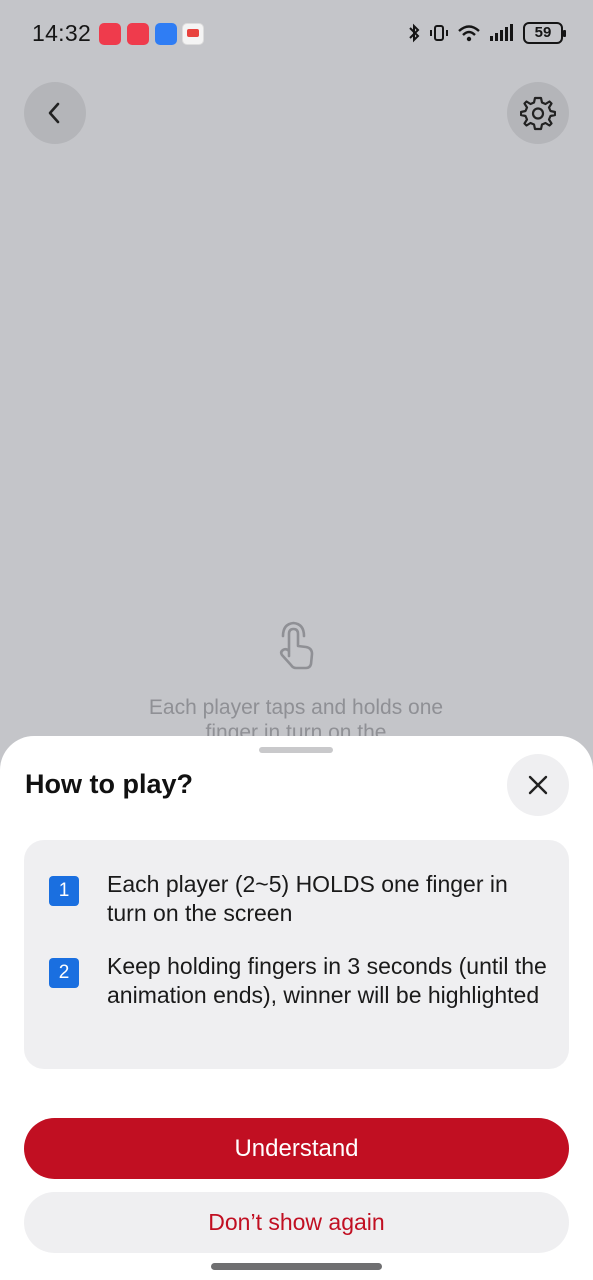  I want to click on step-number-badge: 2, so click(64, 973).